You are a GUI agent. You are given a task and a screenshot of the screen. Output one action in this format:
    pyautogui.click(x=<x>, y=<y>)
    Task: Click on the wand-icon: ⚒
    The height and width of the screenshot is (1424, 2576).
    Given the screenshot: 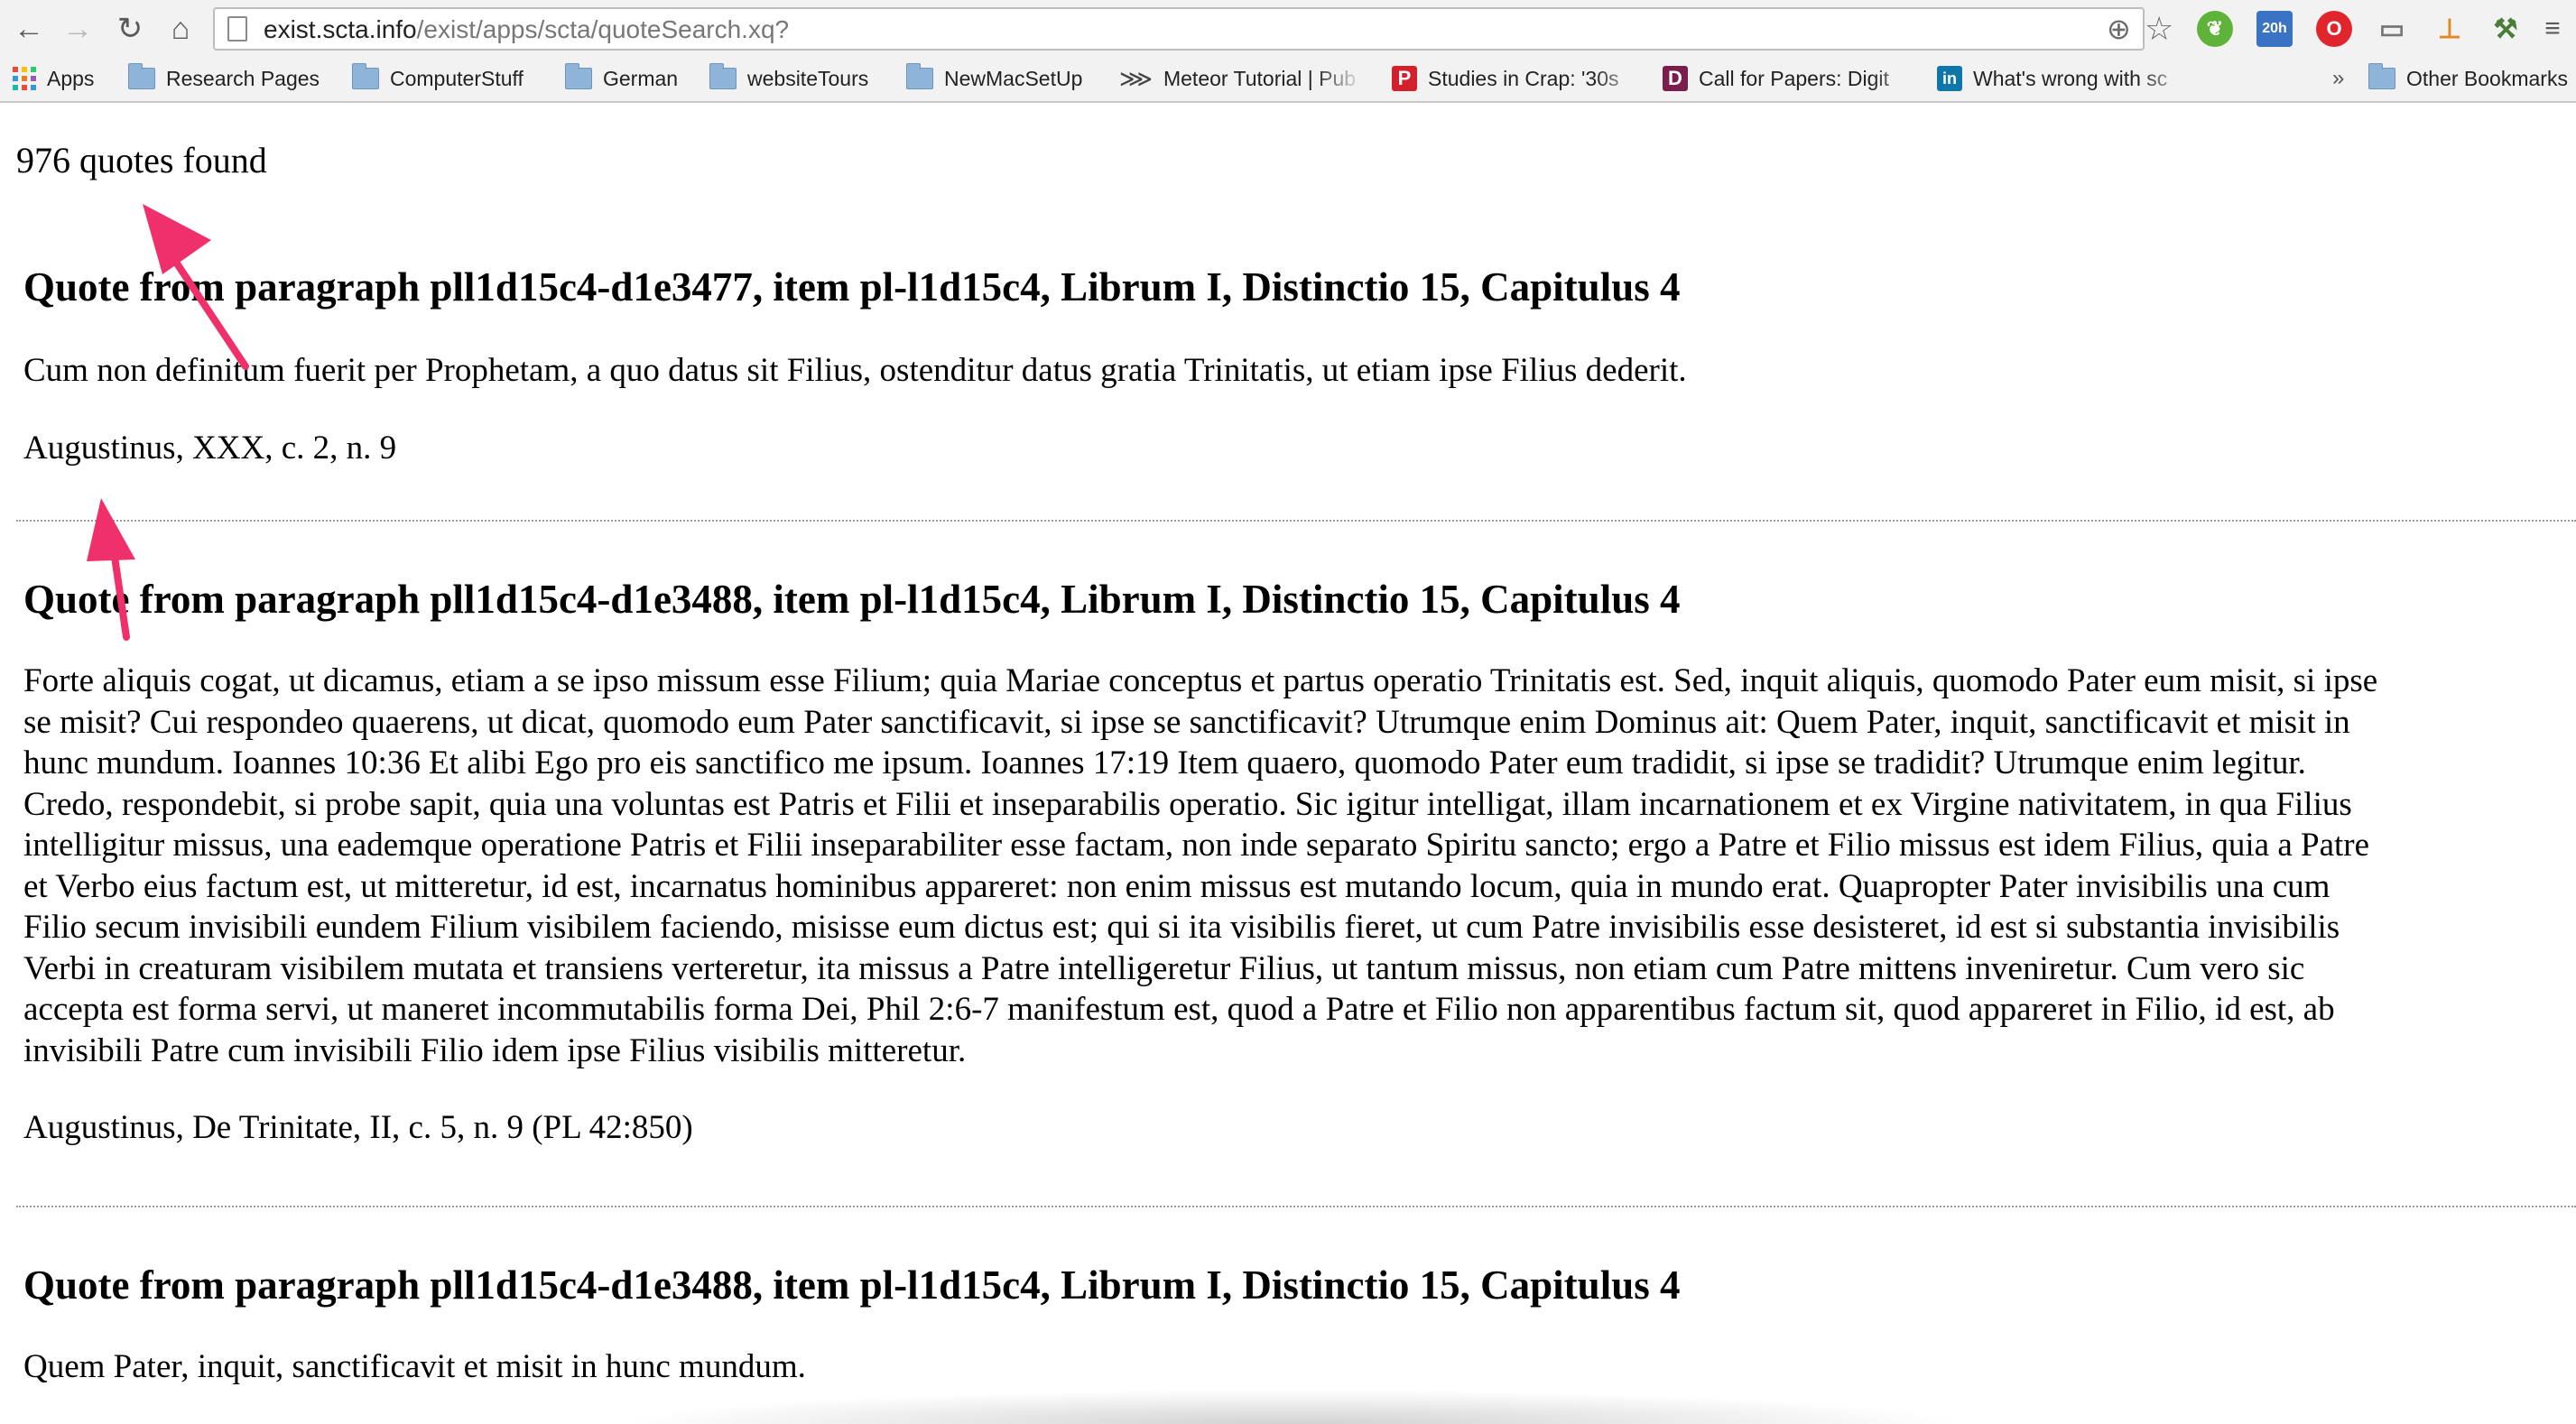 What is the action you would take?
    pyautogui.click(x=2506, y=29)
    